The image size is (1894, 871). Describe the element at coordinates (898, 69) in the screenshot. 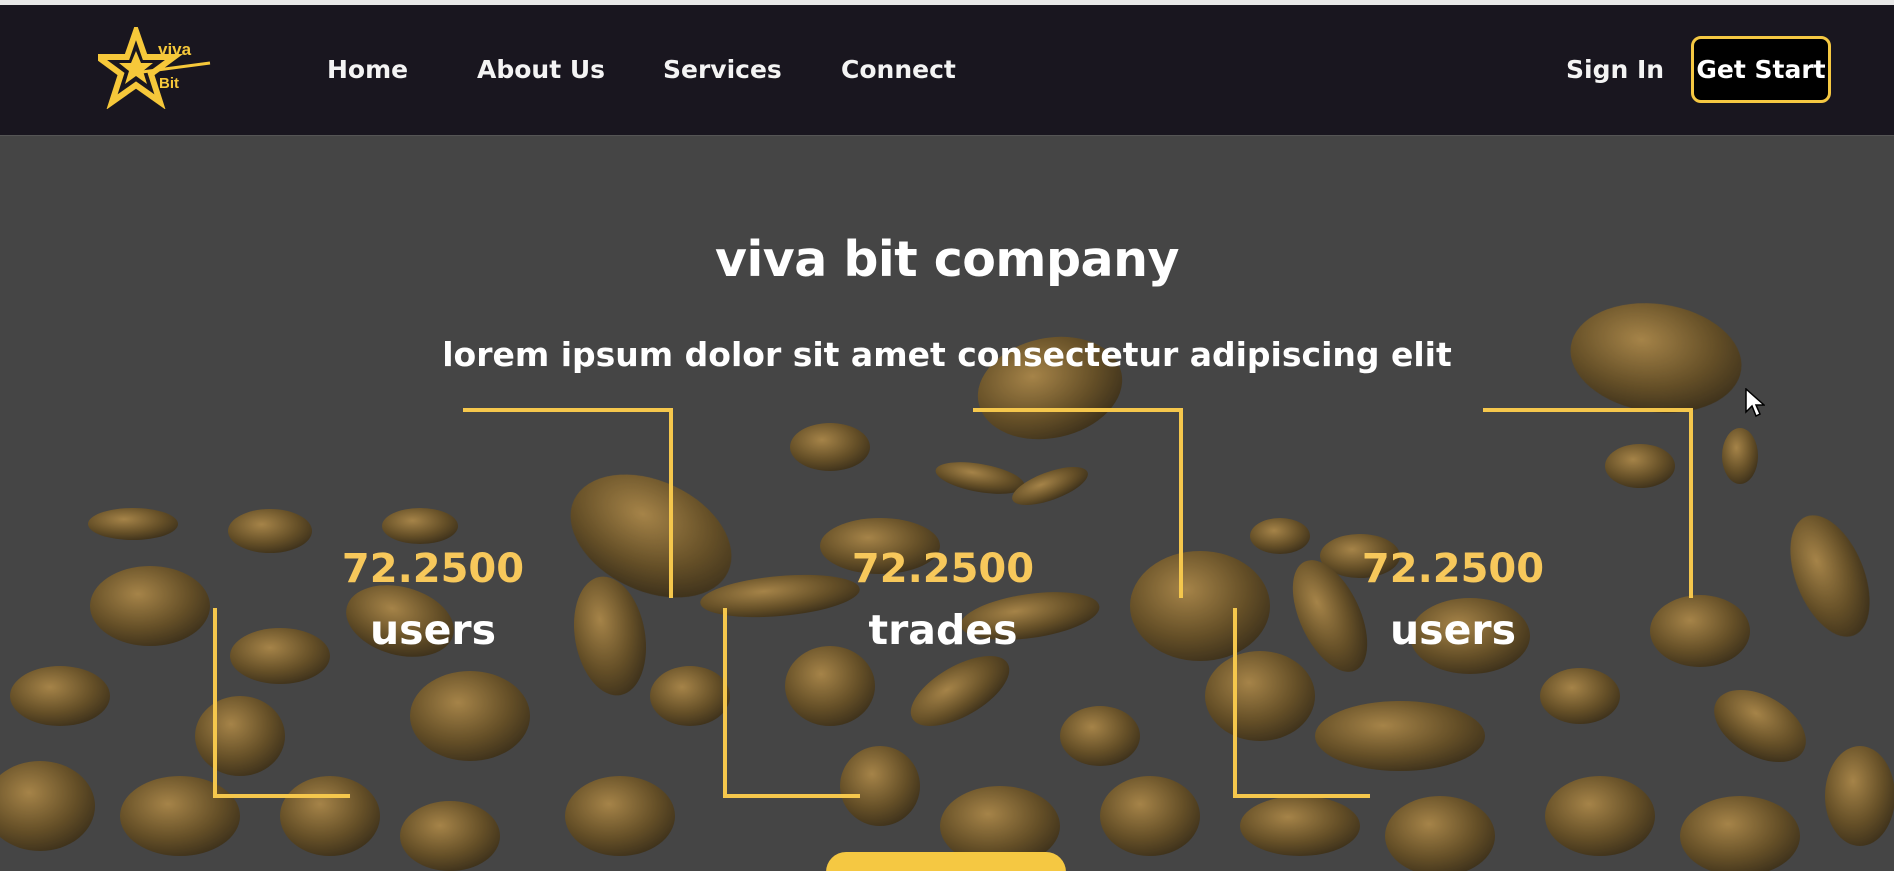

I see `nav-link-connect: Connect` at that location.